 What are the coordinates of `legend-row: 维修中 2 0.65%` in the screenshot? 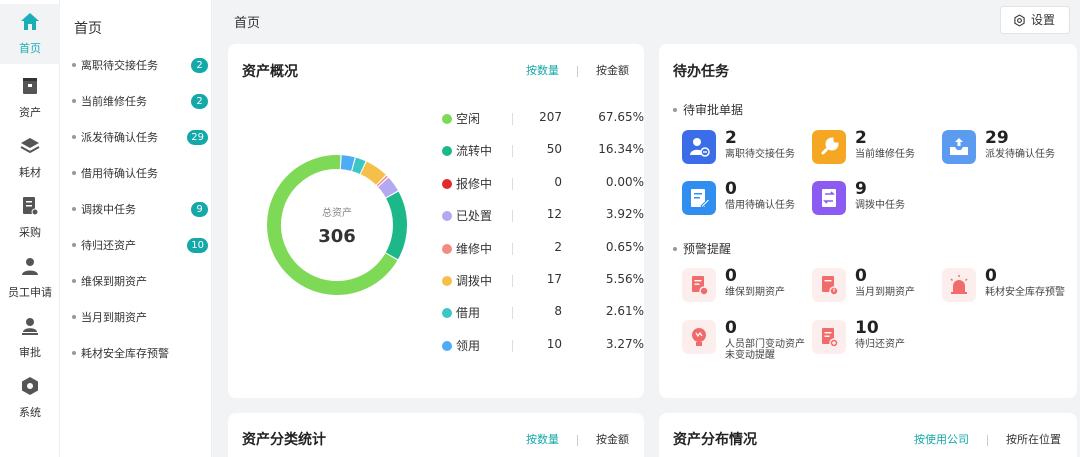 It's located at (543, 248).